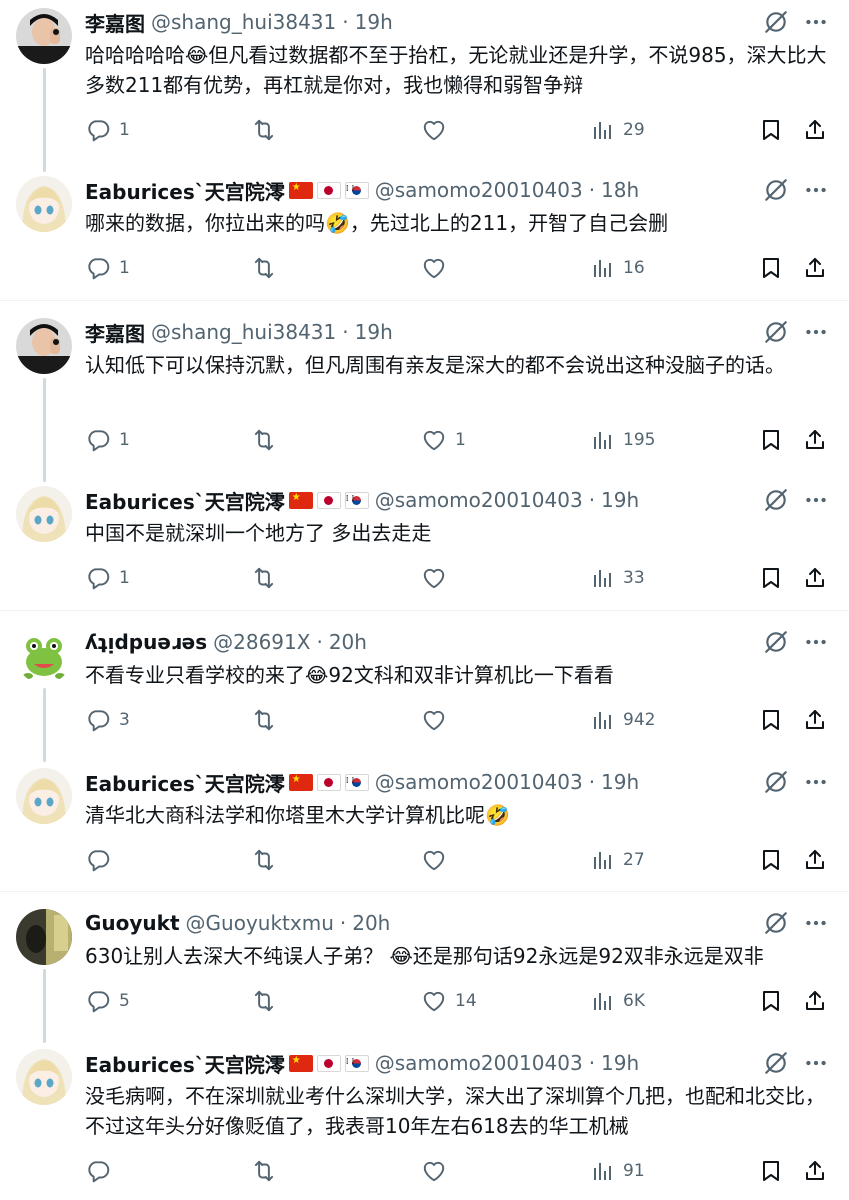  I want to click on views-button: 942, so click(623, 720).